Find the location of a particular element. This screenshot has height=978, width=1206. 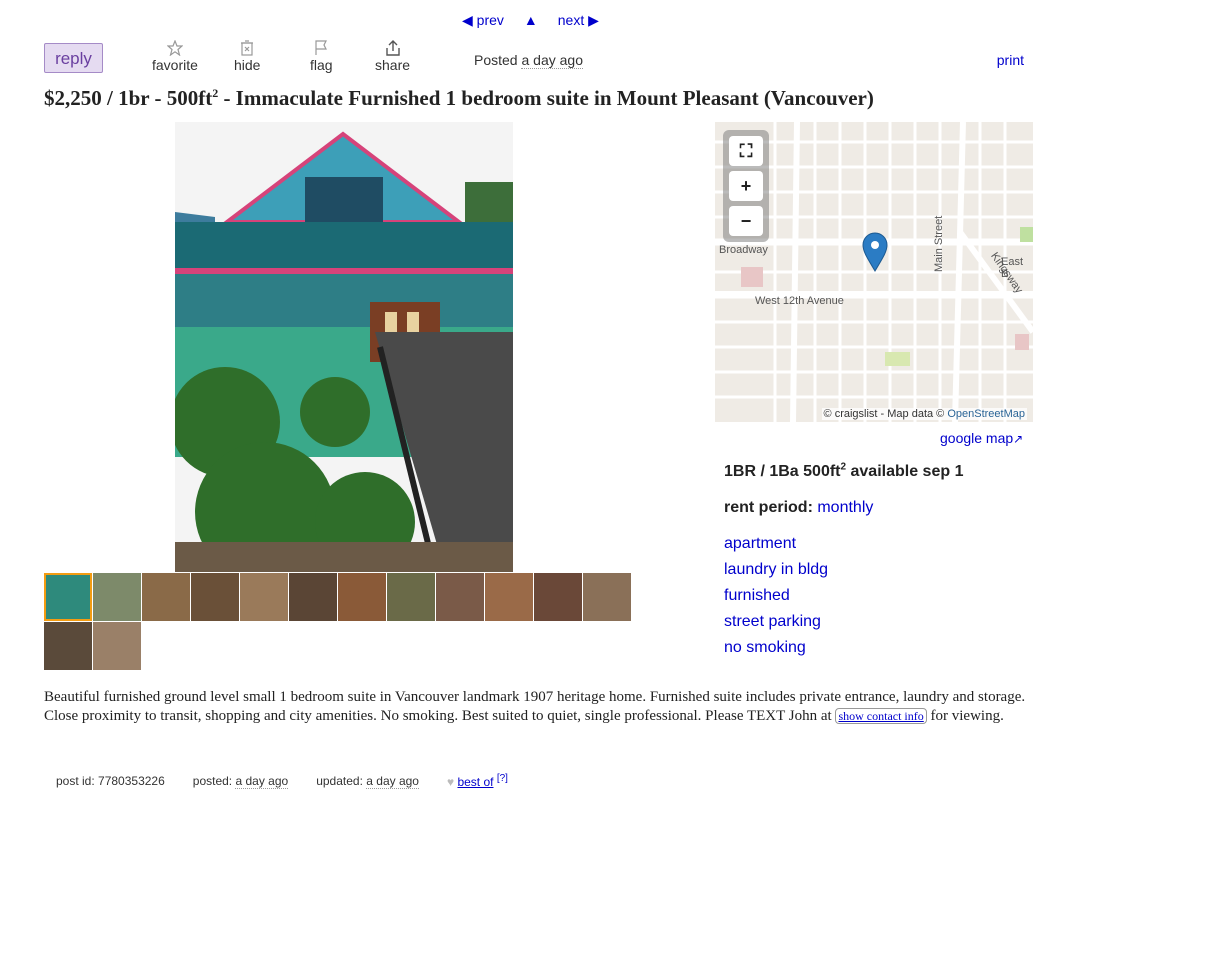

google-map-label: google map is located at coordinates (977, 438).